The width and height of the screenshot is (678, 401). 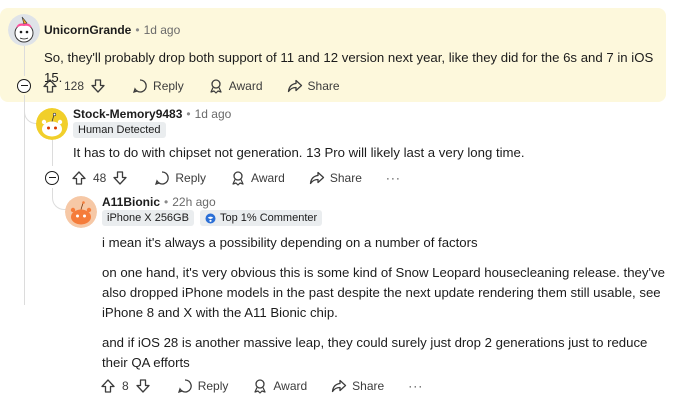 What do you see at coordinates (148, 218) in the screenshot?
I see `user-flair: iPhone X 256GB` at bounding box center [148, 218].